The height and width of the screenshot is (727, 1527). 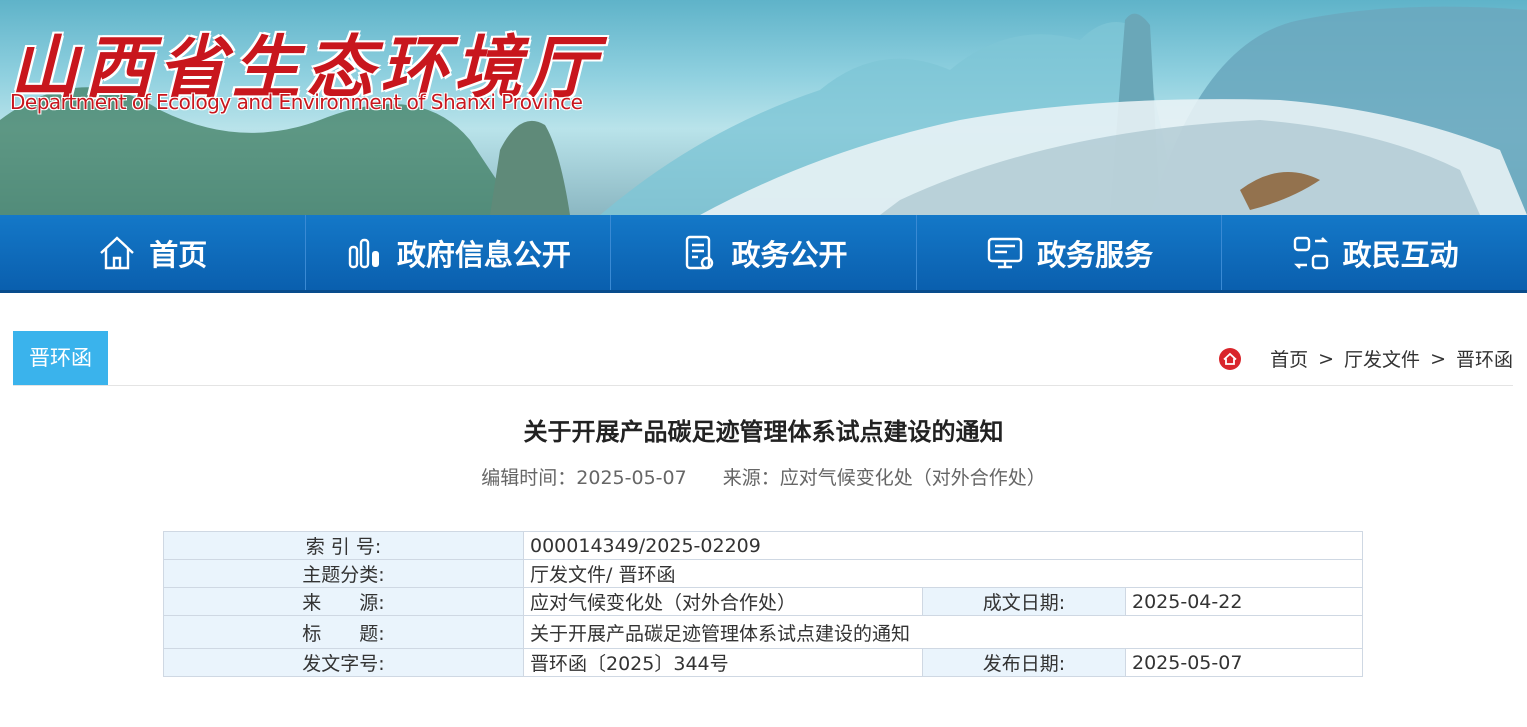 I want to click on monitor-icon, so click(x=1005, y=252).